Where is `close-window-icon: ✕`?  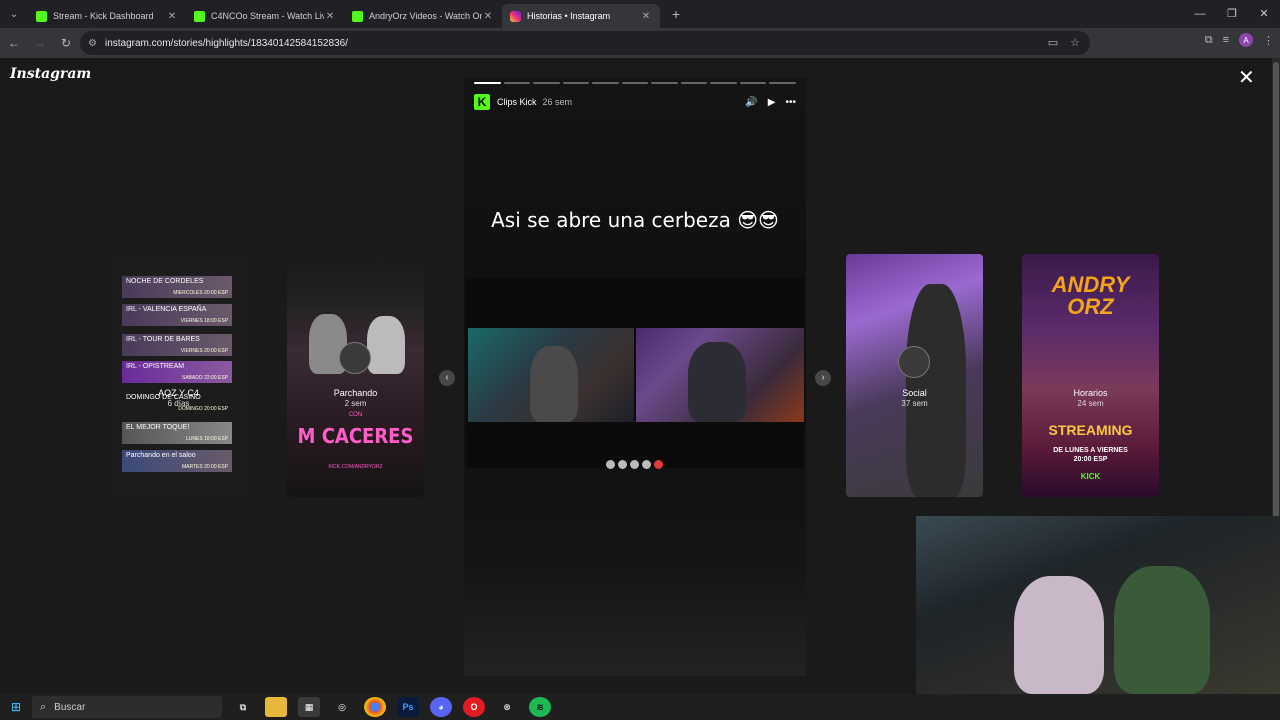 close-window-icon: ✕ is located at coordinates (1264, 14).